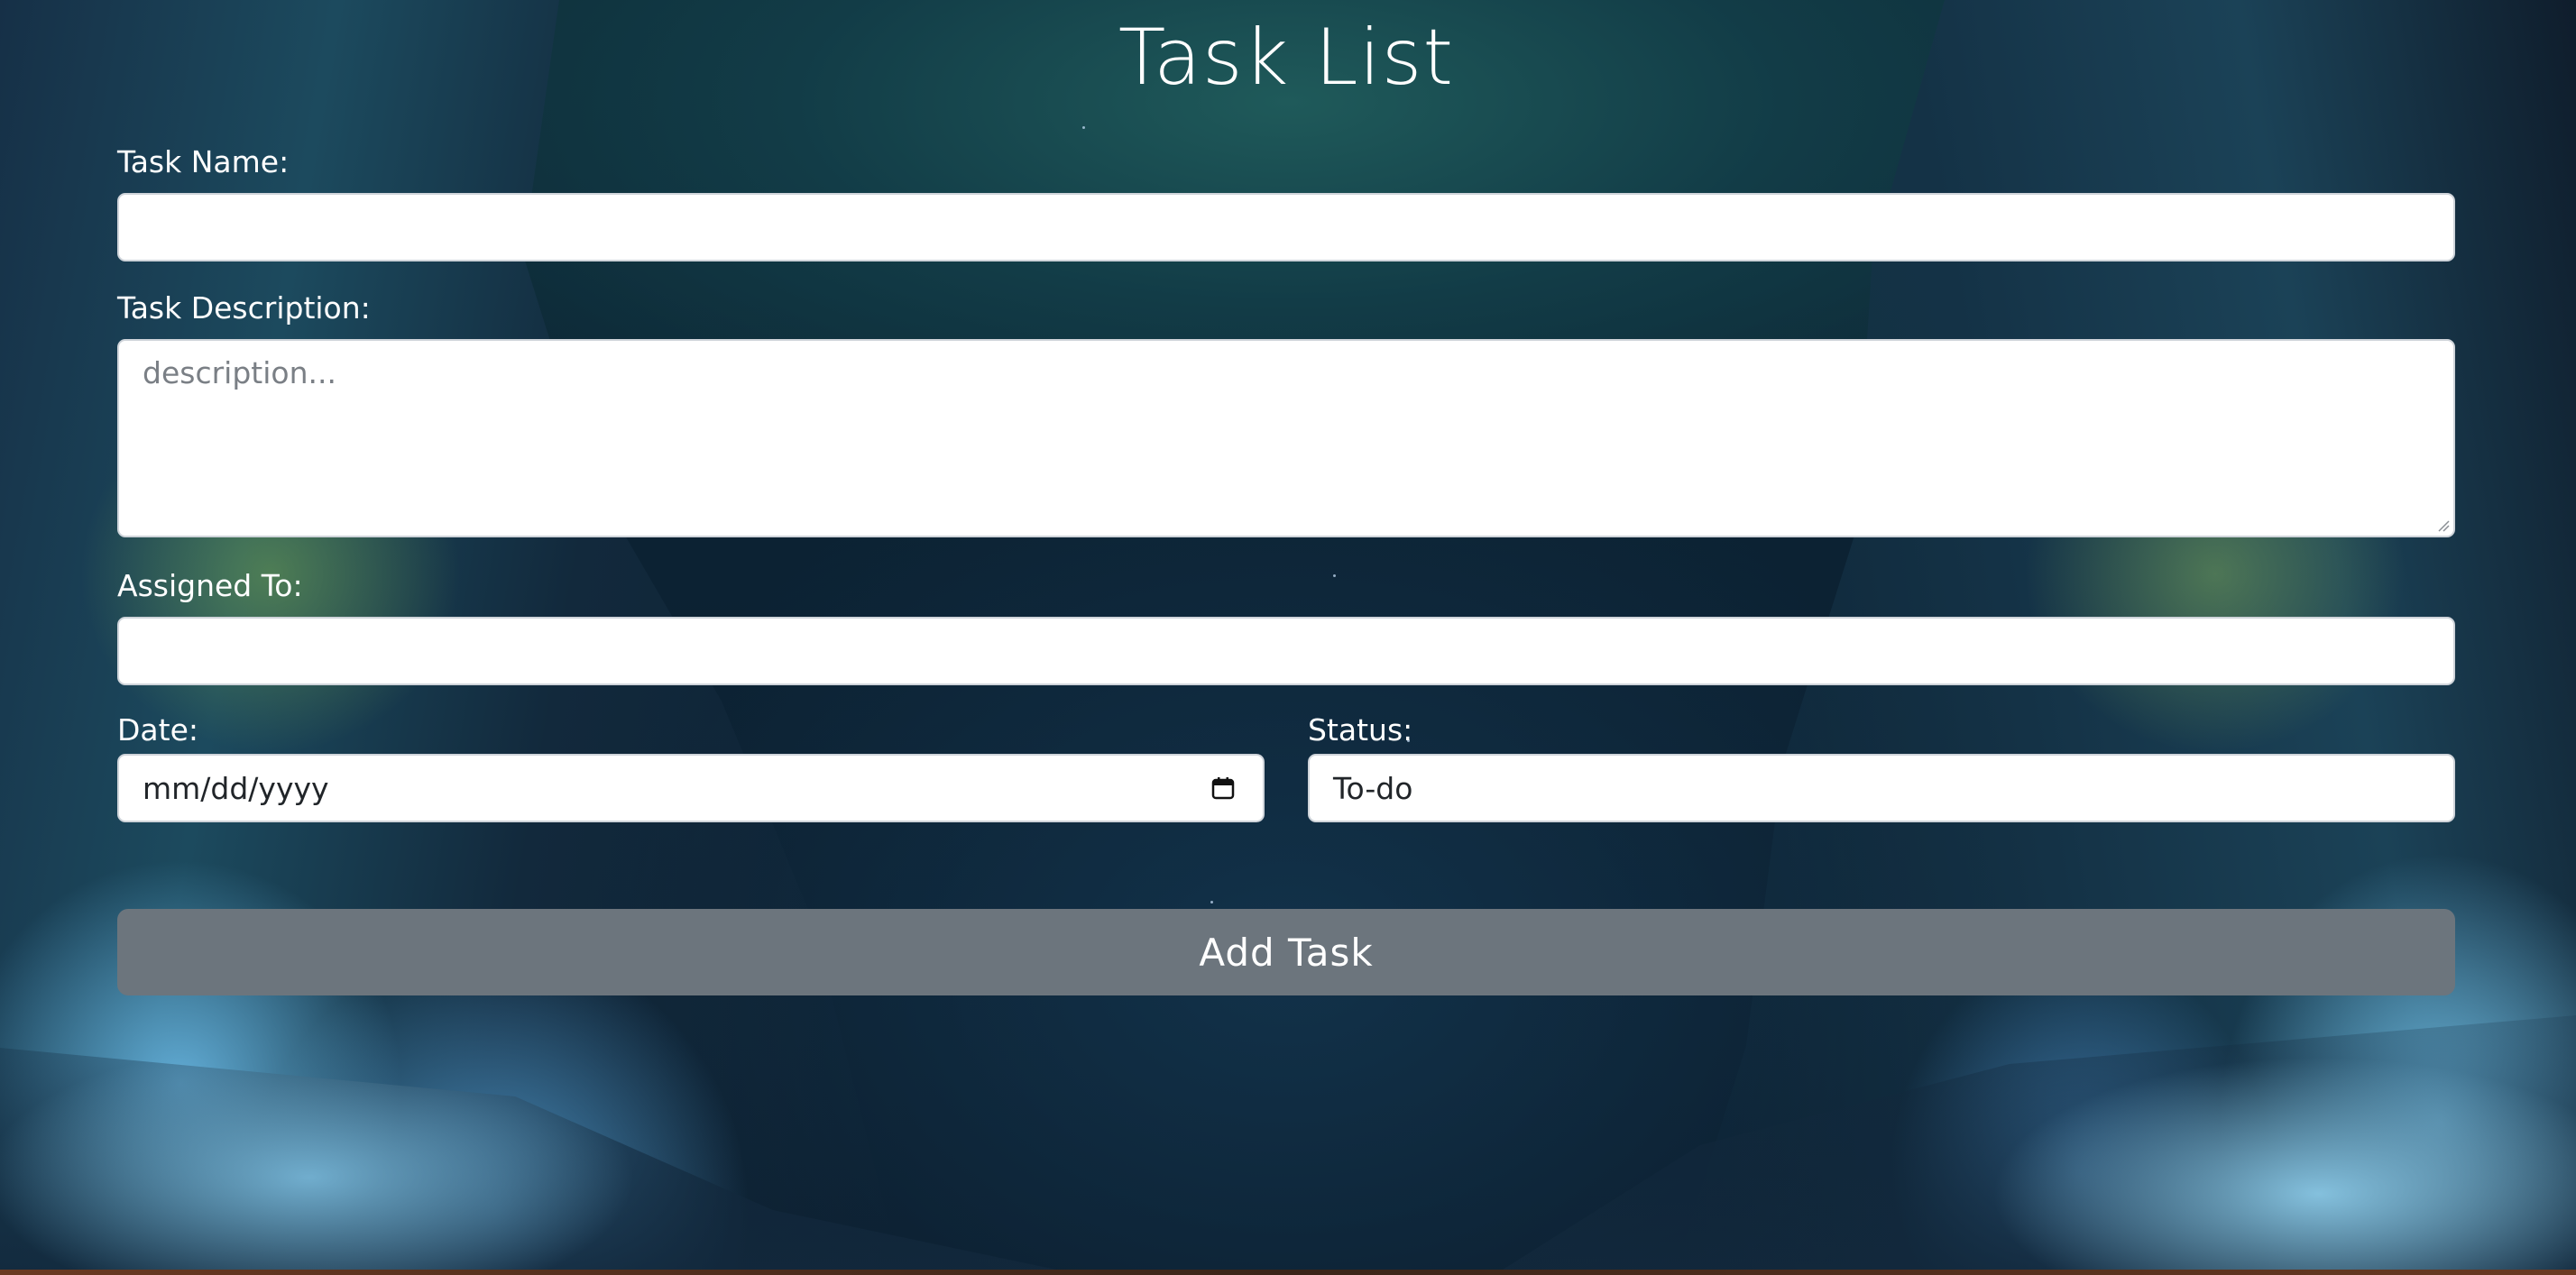 The height and width of the screenshot is (1275, 2576). What do you see at coordinates (1373, 788) in the screenshot?
I see `status-value: To-do` at bounding box center [1373, 788].